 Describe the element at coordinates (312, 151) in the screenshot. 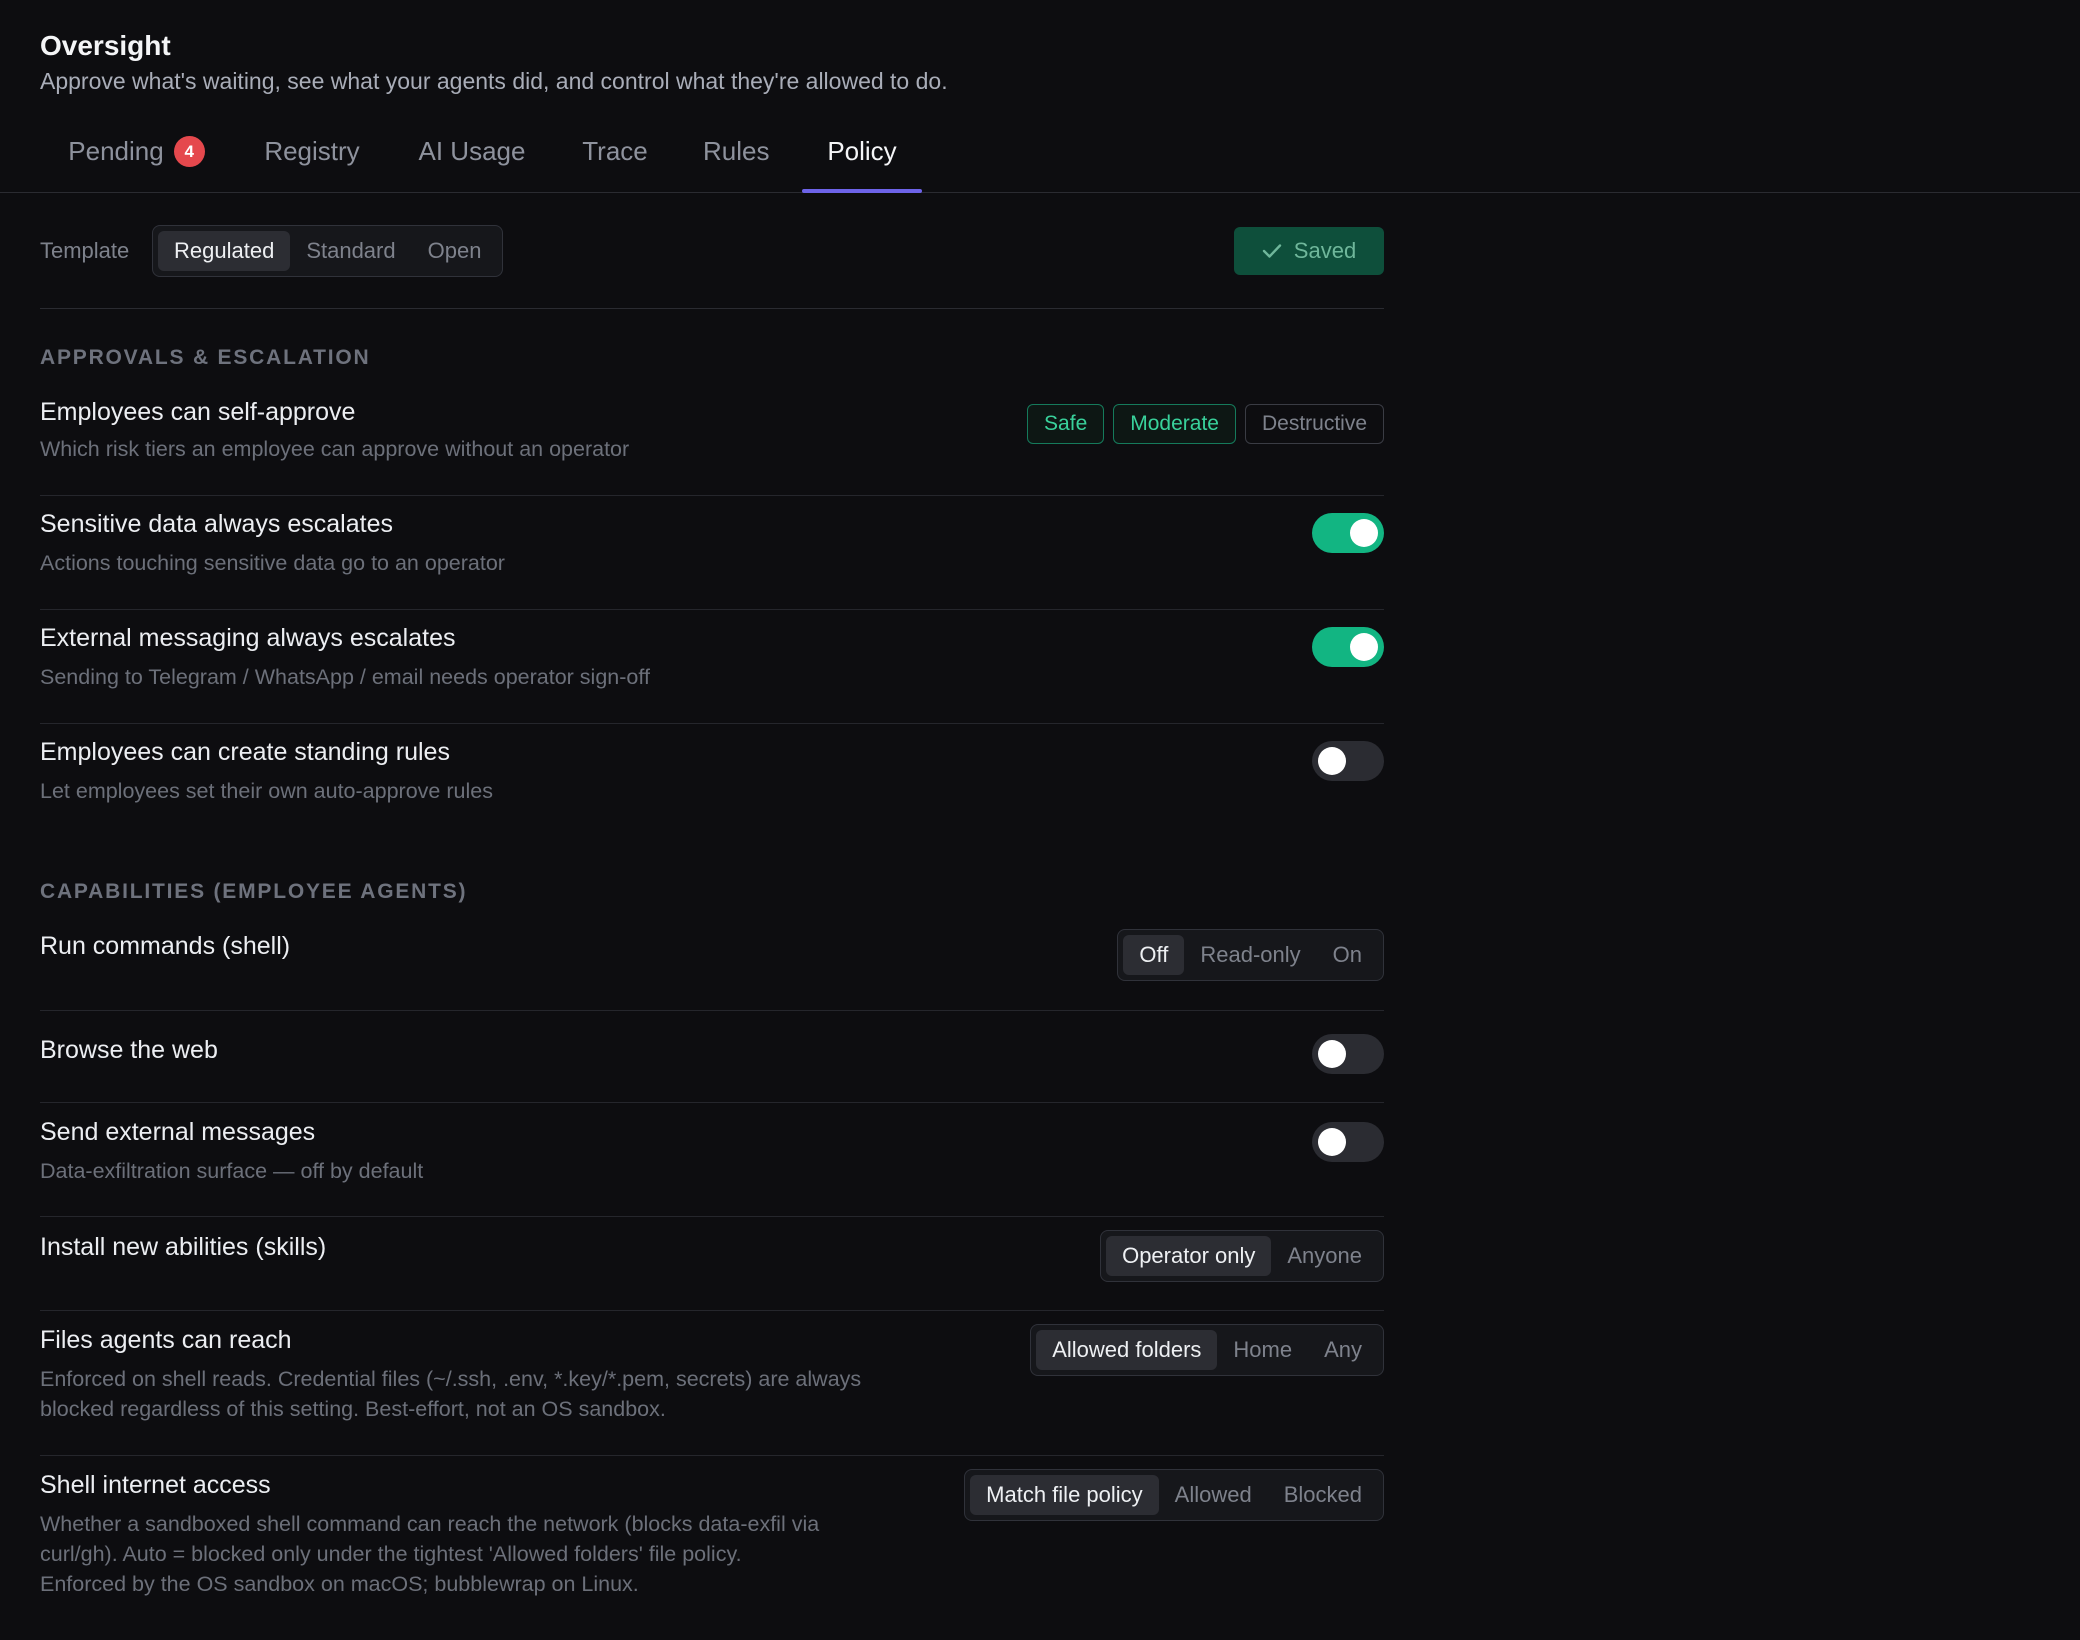

I see `tab-label: Registry` at that location.